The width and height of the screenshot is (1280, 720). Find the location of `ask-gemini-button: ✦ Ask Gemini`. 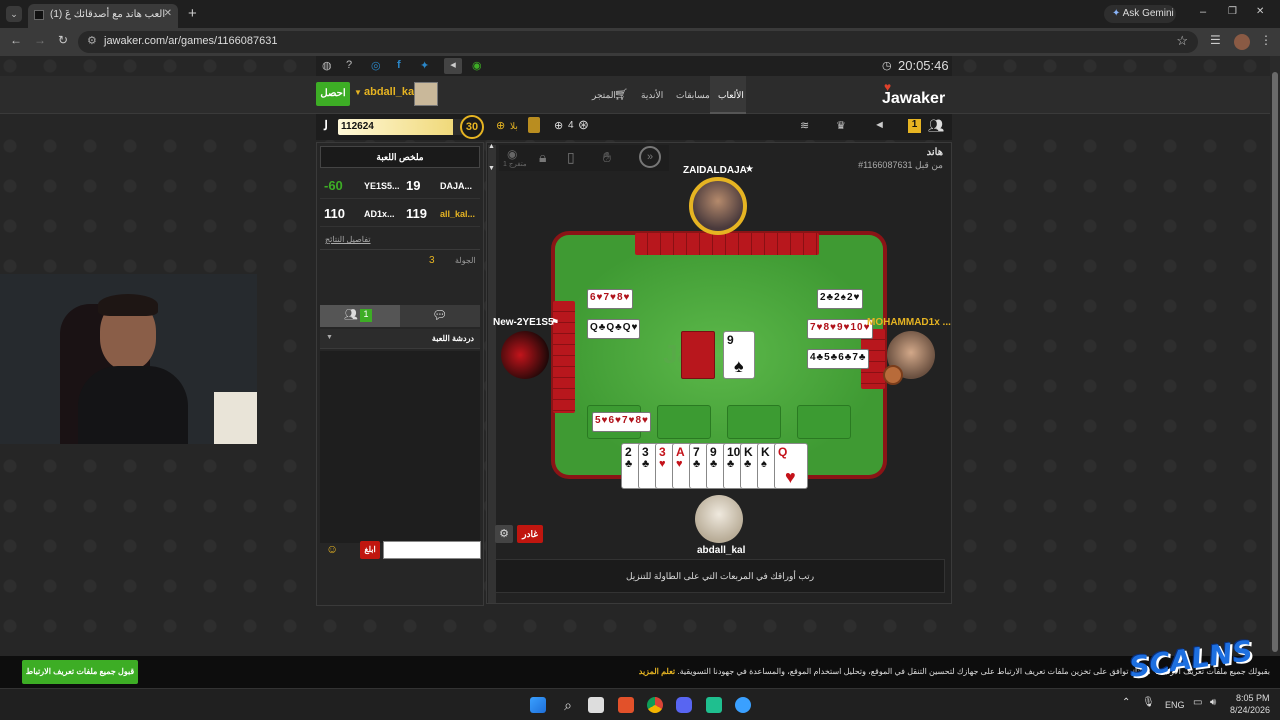

ask-gemini-button: ✦ Ask Gemini is located at coordinates (1140, 14).